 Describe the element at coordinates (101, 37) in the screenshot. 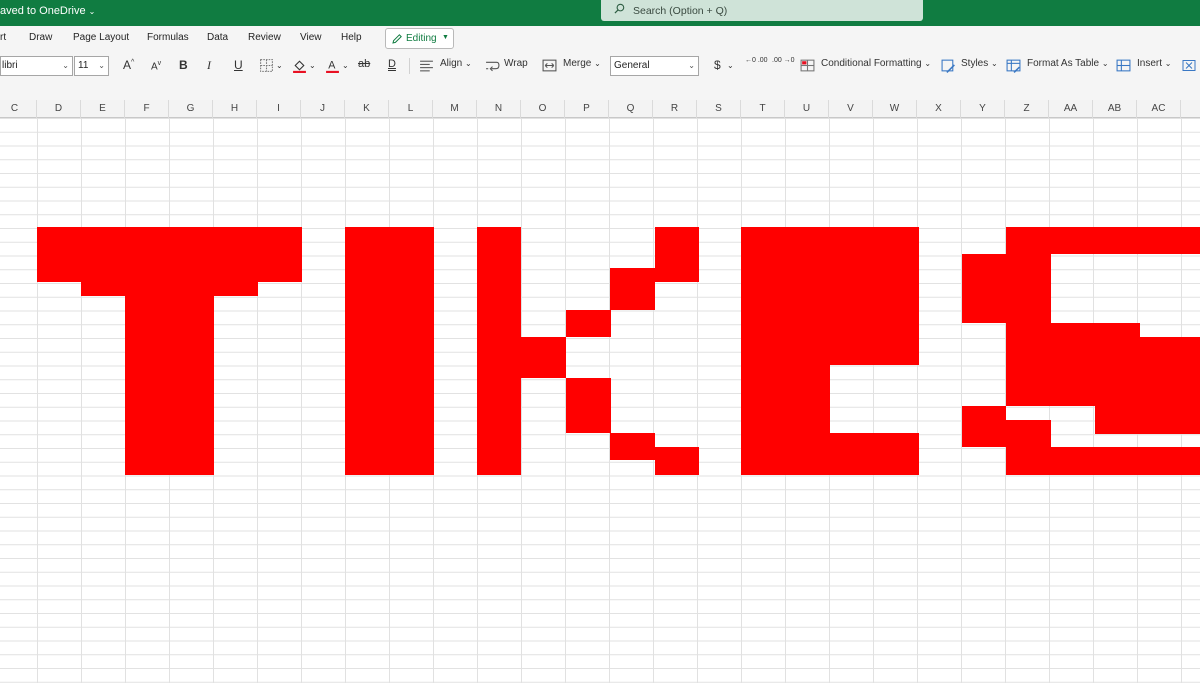

I see `tab-page-layout: Page Layout` at that location.